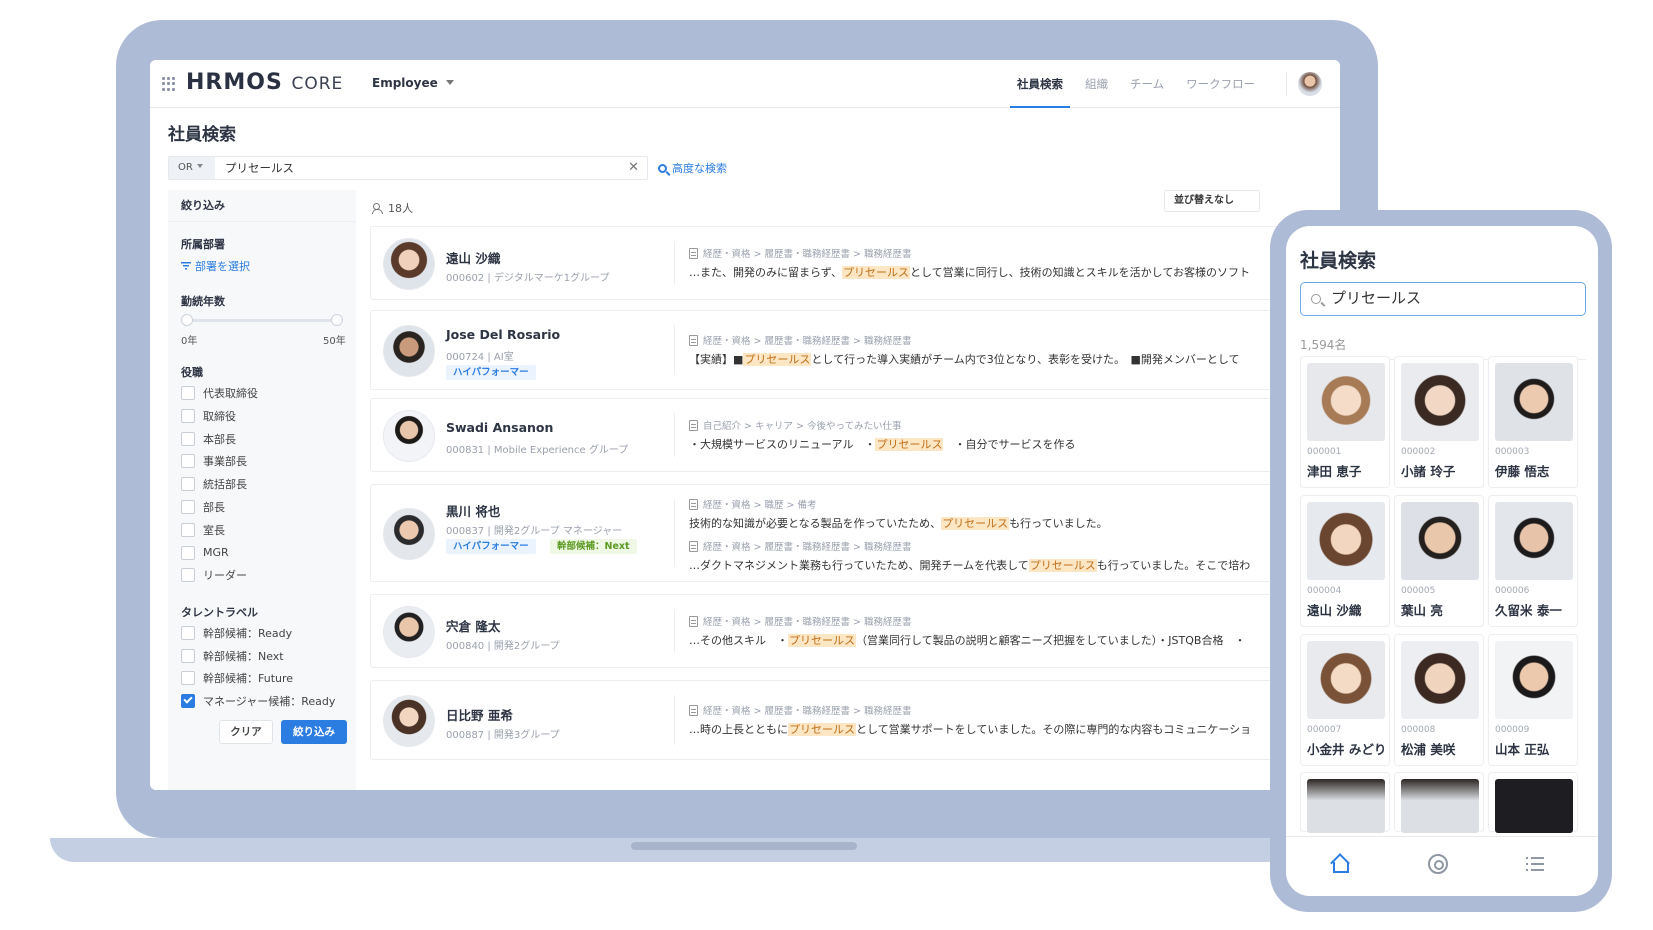 Image resolution: width=1653 pixels, height=930 pixels. What do you see at coordinates (1316, 299) in the screenshot?
I see `search-icon` at bounding box center [1316, 299].